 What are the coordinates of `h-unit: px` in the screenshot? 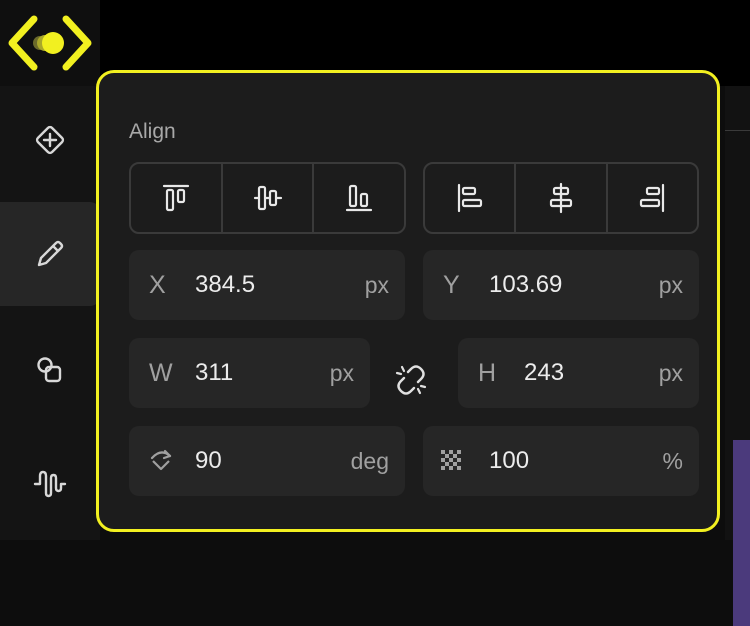 It's located at (670, 372).